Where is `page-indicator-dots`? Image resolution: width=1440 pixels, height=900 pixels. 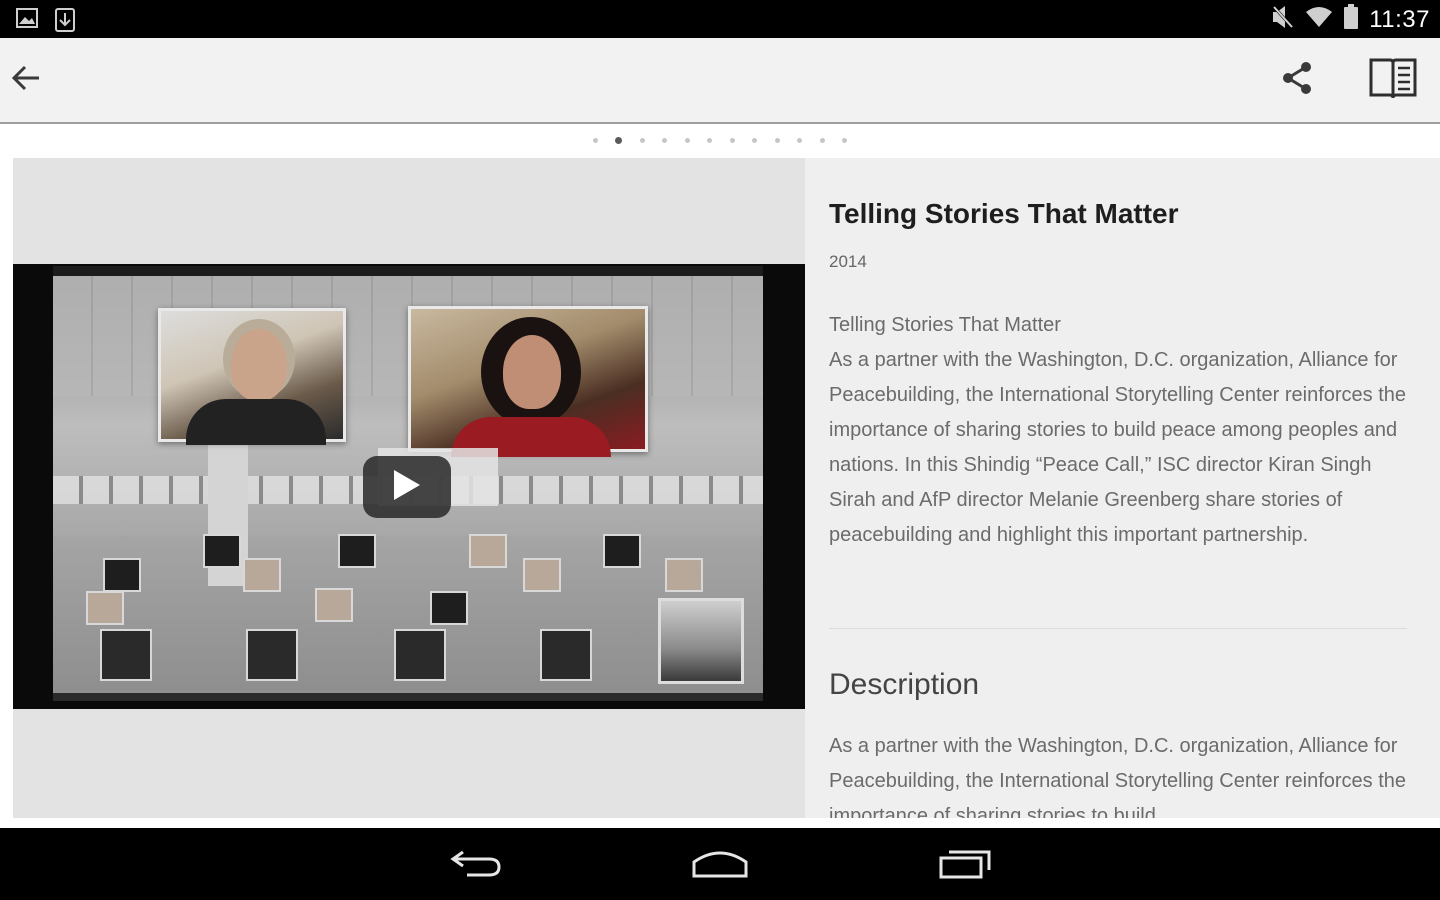
page-indicator-dots is located at coordinates (720, 140).